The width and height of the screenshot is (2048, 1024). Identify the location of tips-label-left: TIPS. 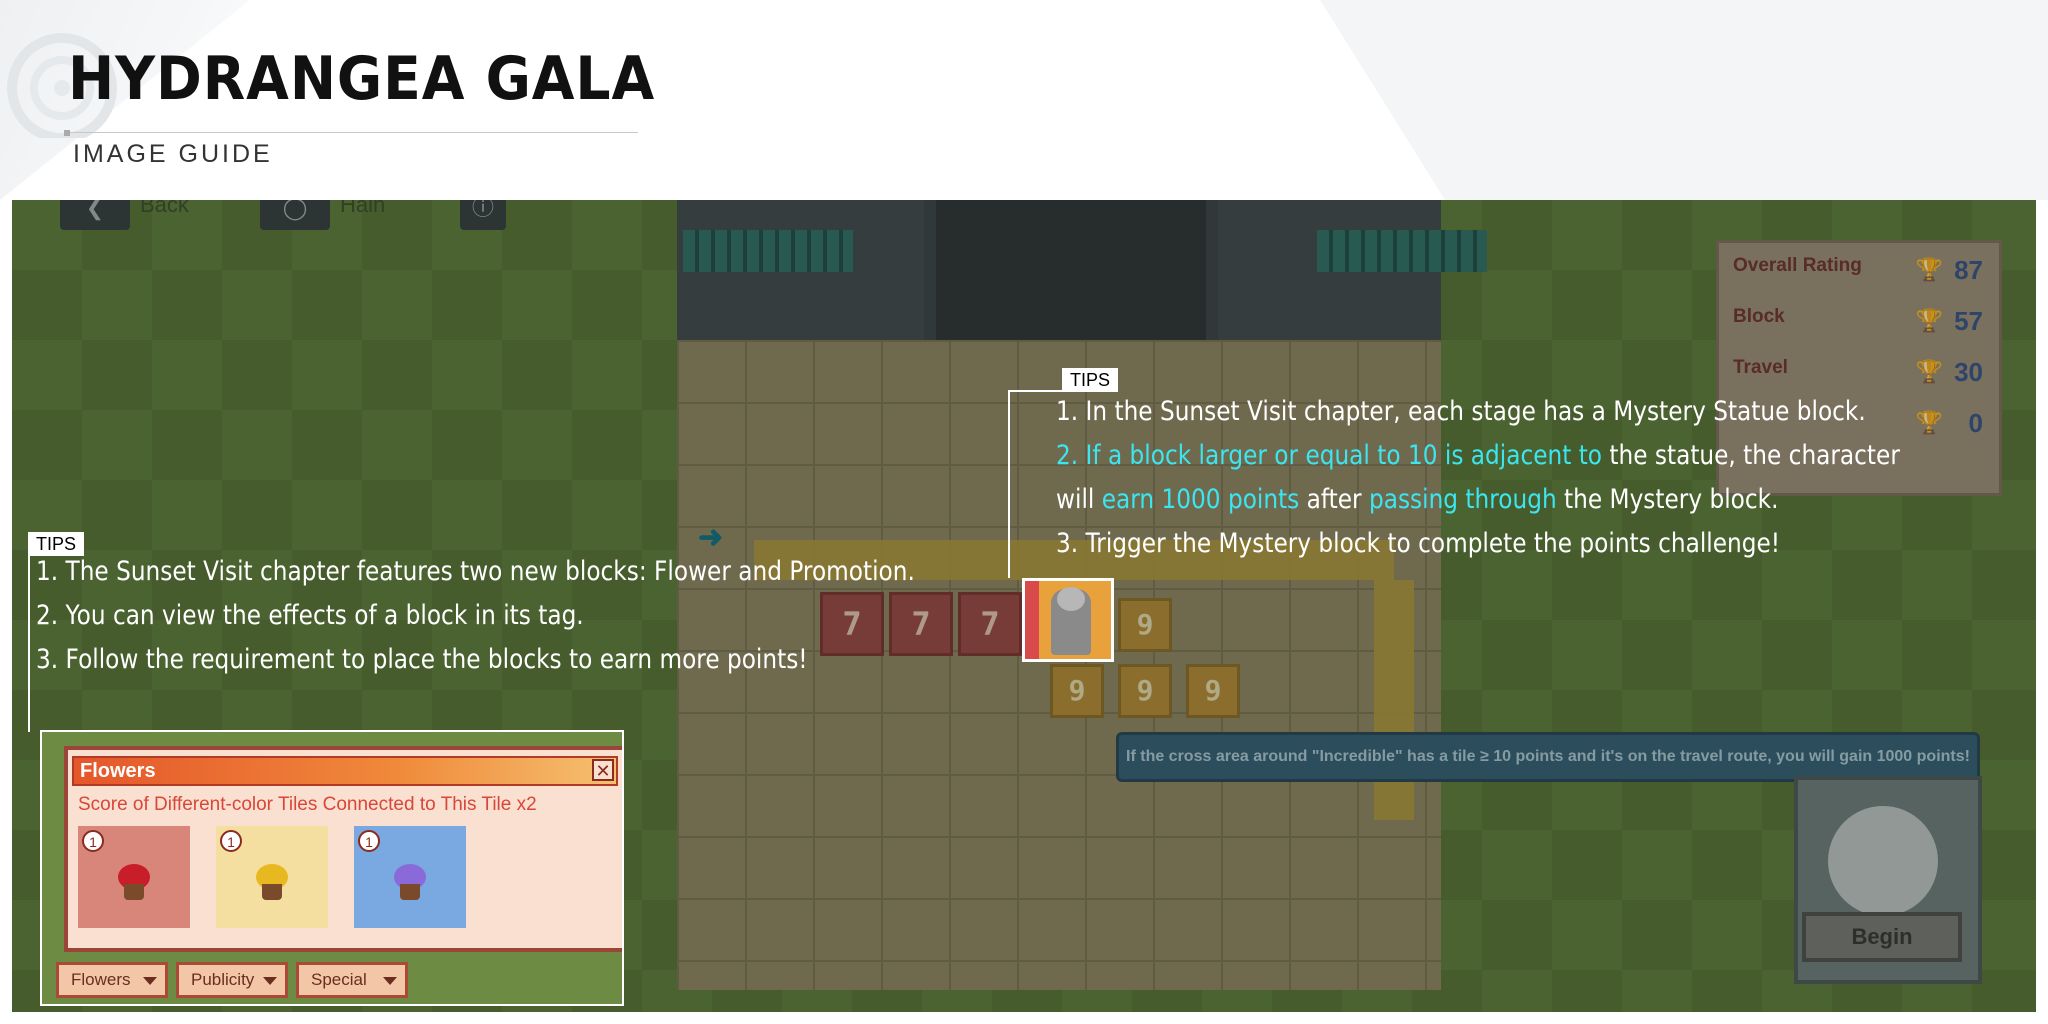
(56, 544).